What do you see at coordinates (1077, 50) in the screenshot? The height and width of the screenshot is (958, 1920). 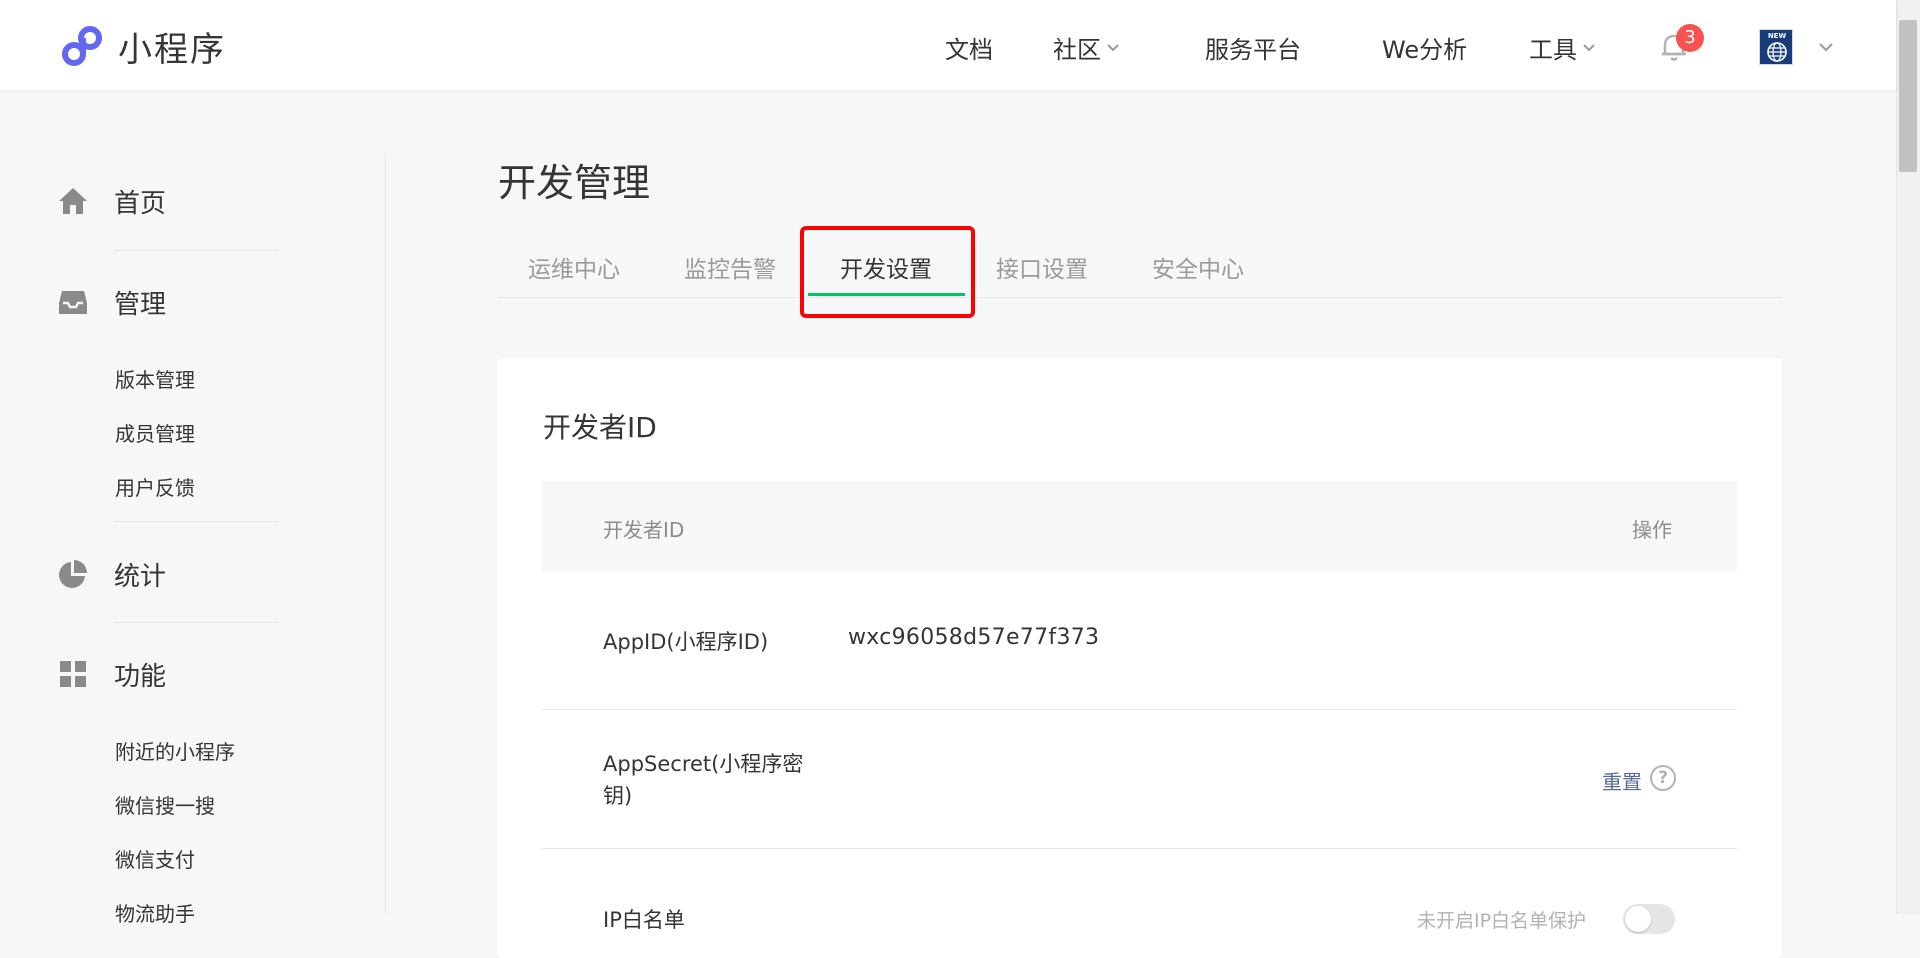 I see `nav-community-label: 社区` at bounding box center [1077, 50].